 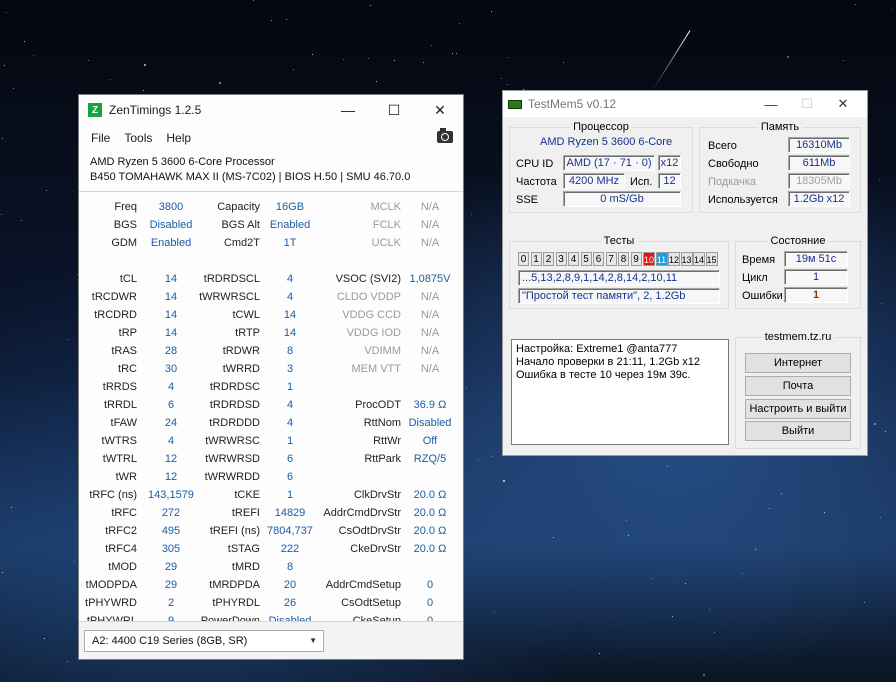 I want to click on timing-label: tMODPDA, so click(x=111, y=585).